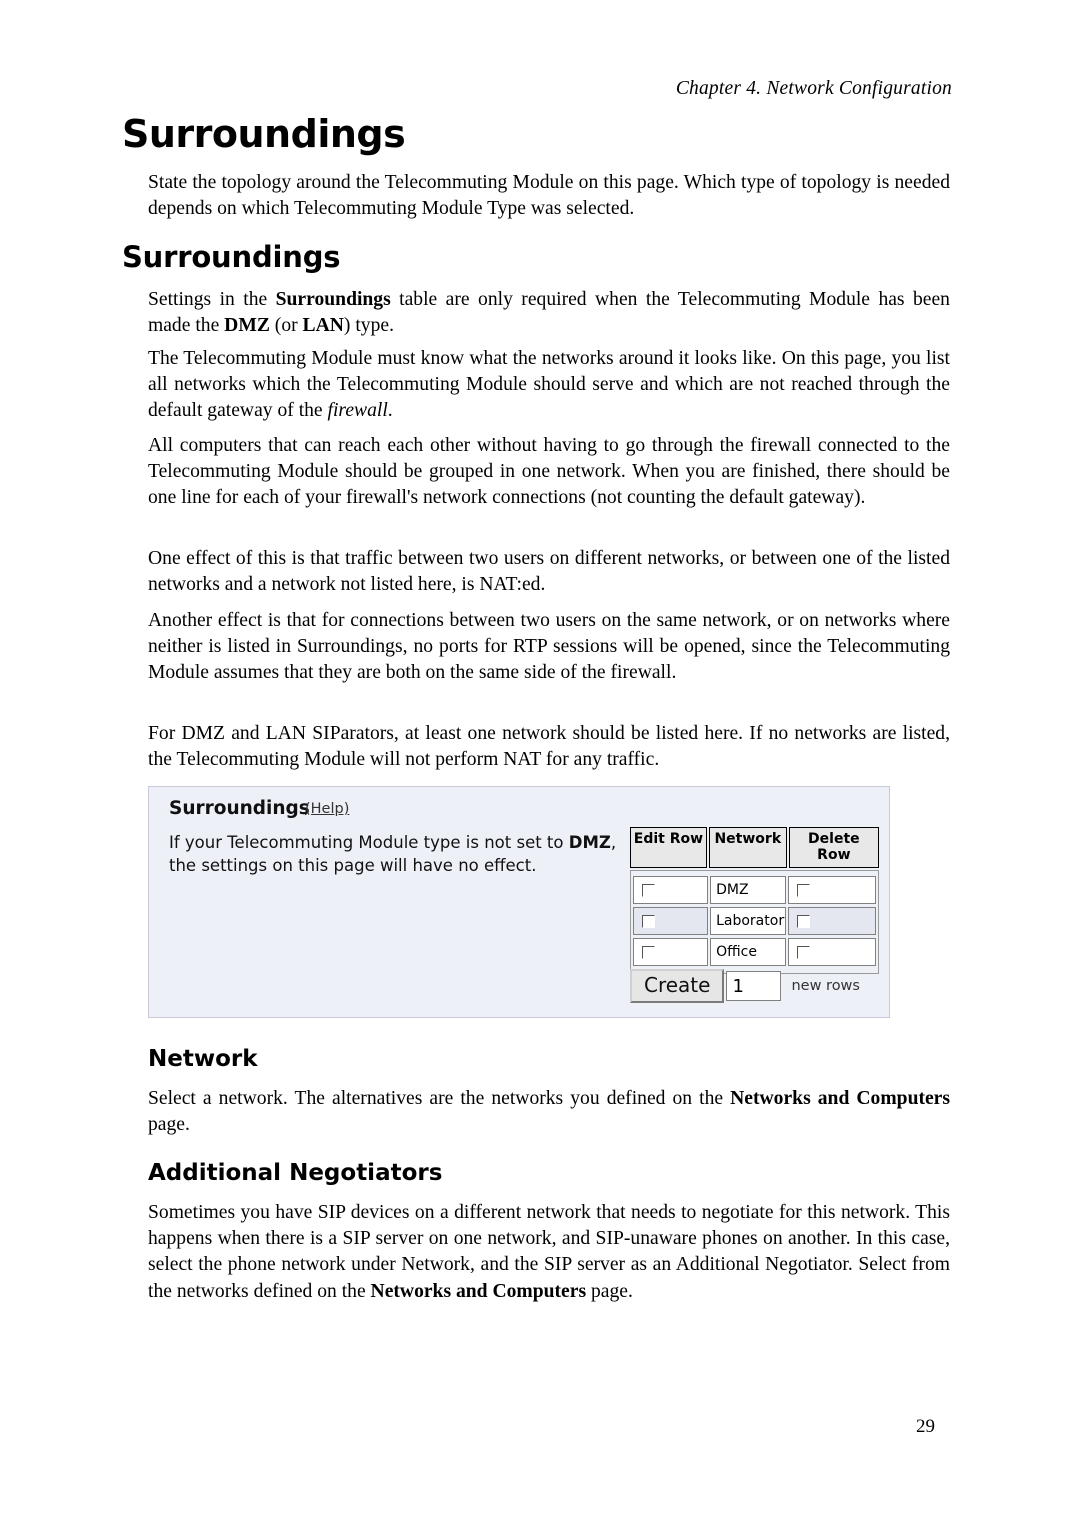 Image resolution: width=1080 pixels, height=1527 pixels. What do you see at coordinates (748, 921) in the screenshot?
I see `network-name-cell: Laboratory` at bounding box center [748, 921].